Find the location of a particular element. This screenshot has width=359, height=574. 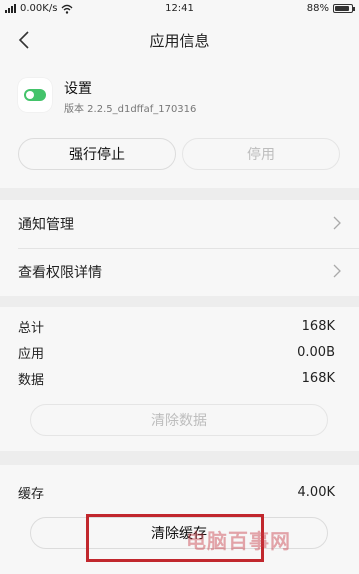

toggle-icon is located at coordinates (35, 95).